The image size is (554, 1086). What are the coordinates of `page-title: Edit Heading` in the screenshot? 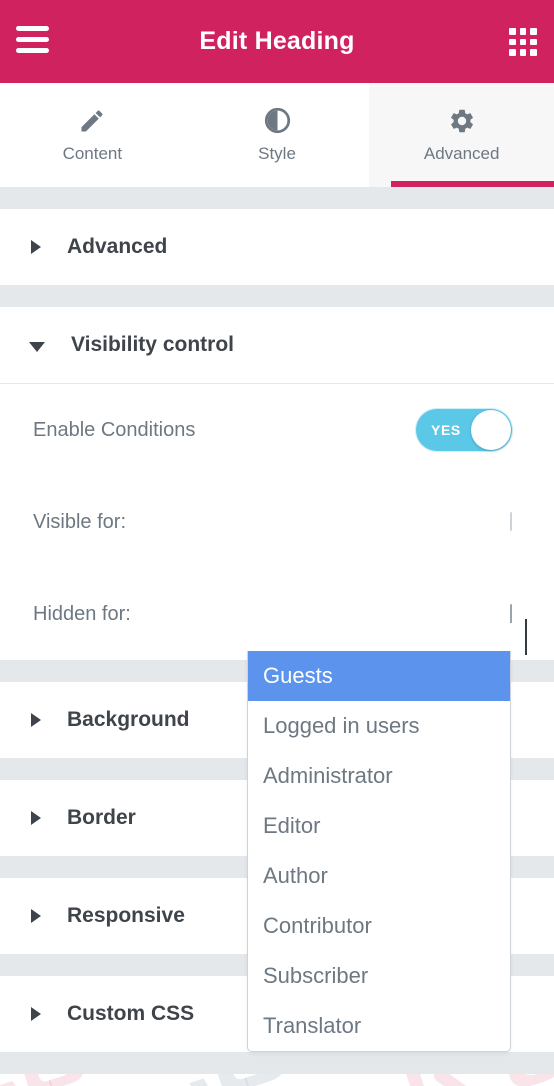 It's located at (277, 41).